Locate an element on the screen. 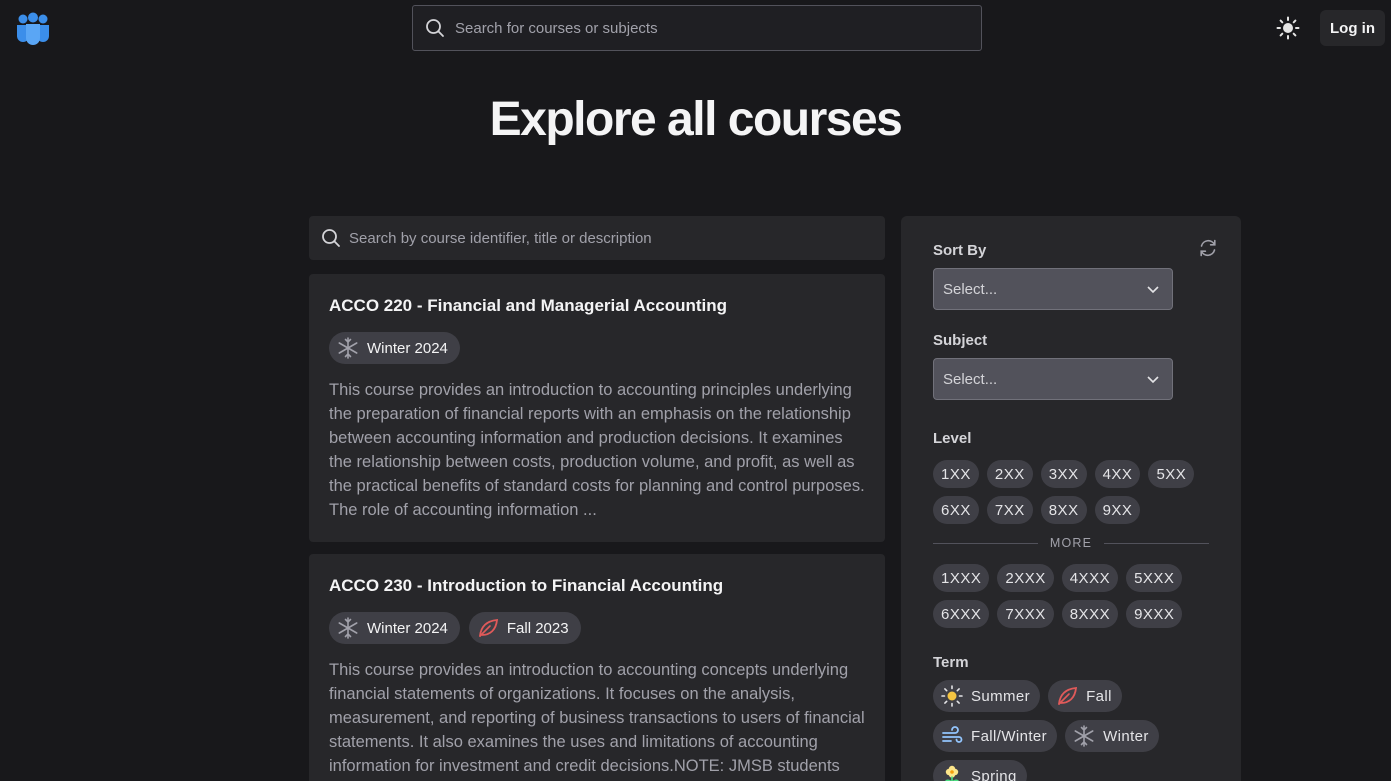  level-chip: 7XXX is located at coordinates (1025, 614).